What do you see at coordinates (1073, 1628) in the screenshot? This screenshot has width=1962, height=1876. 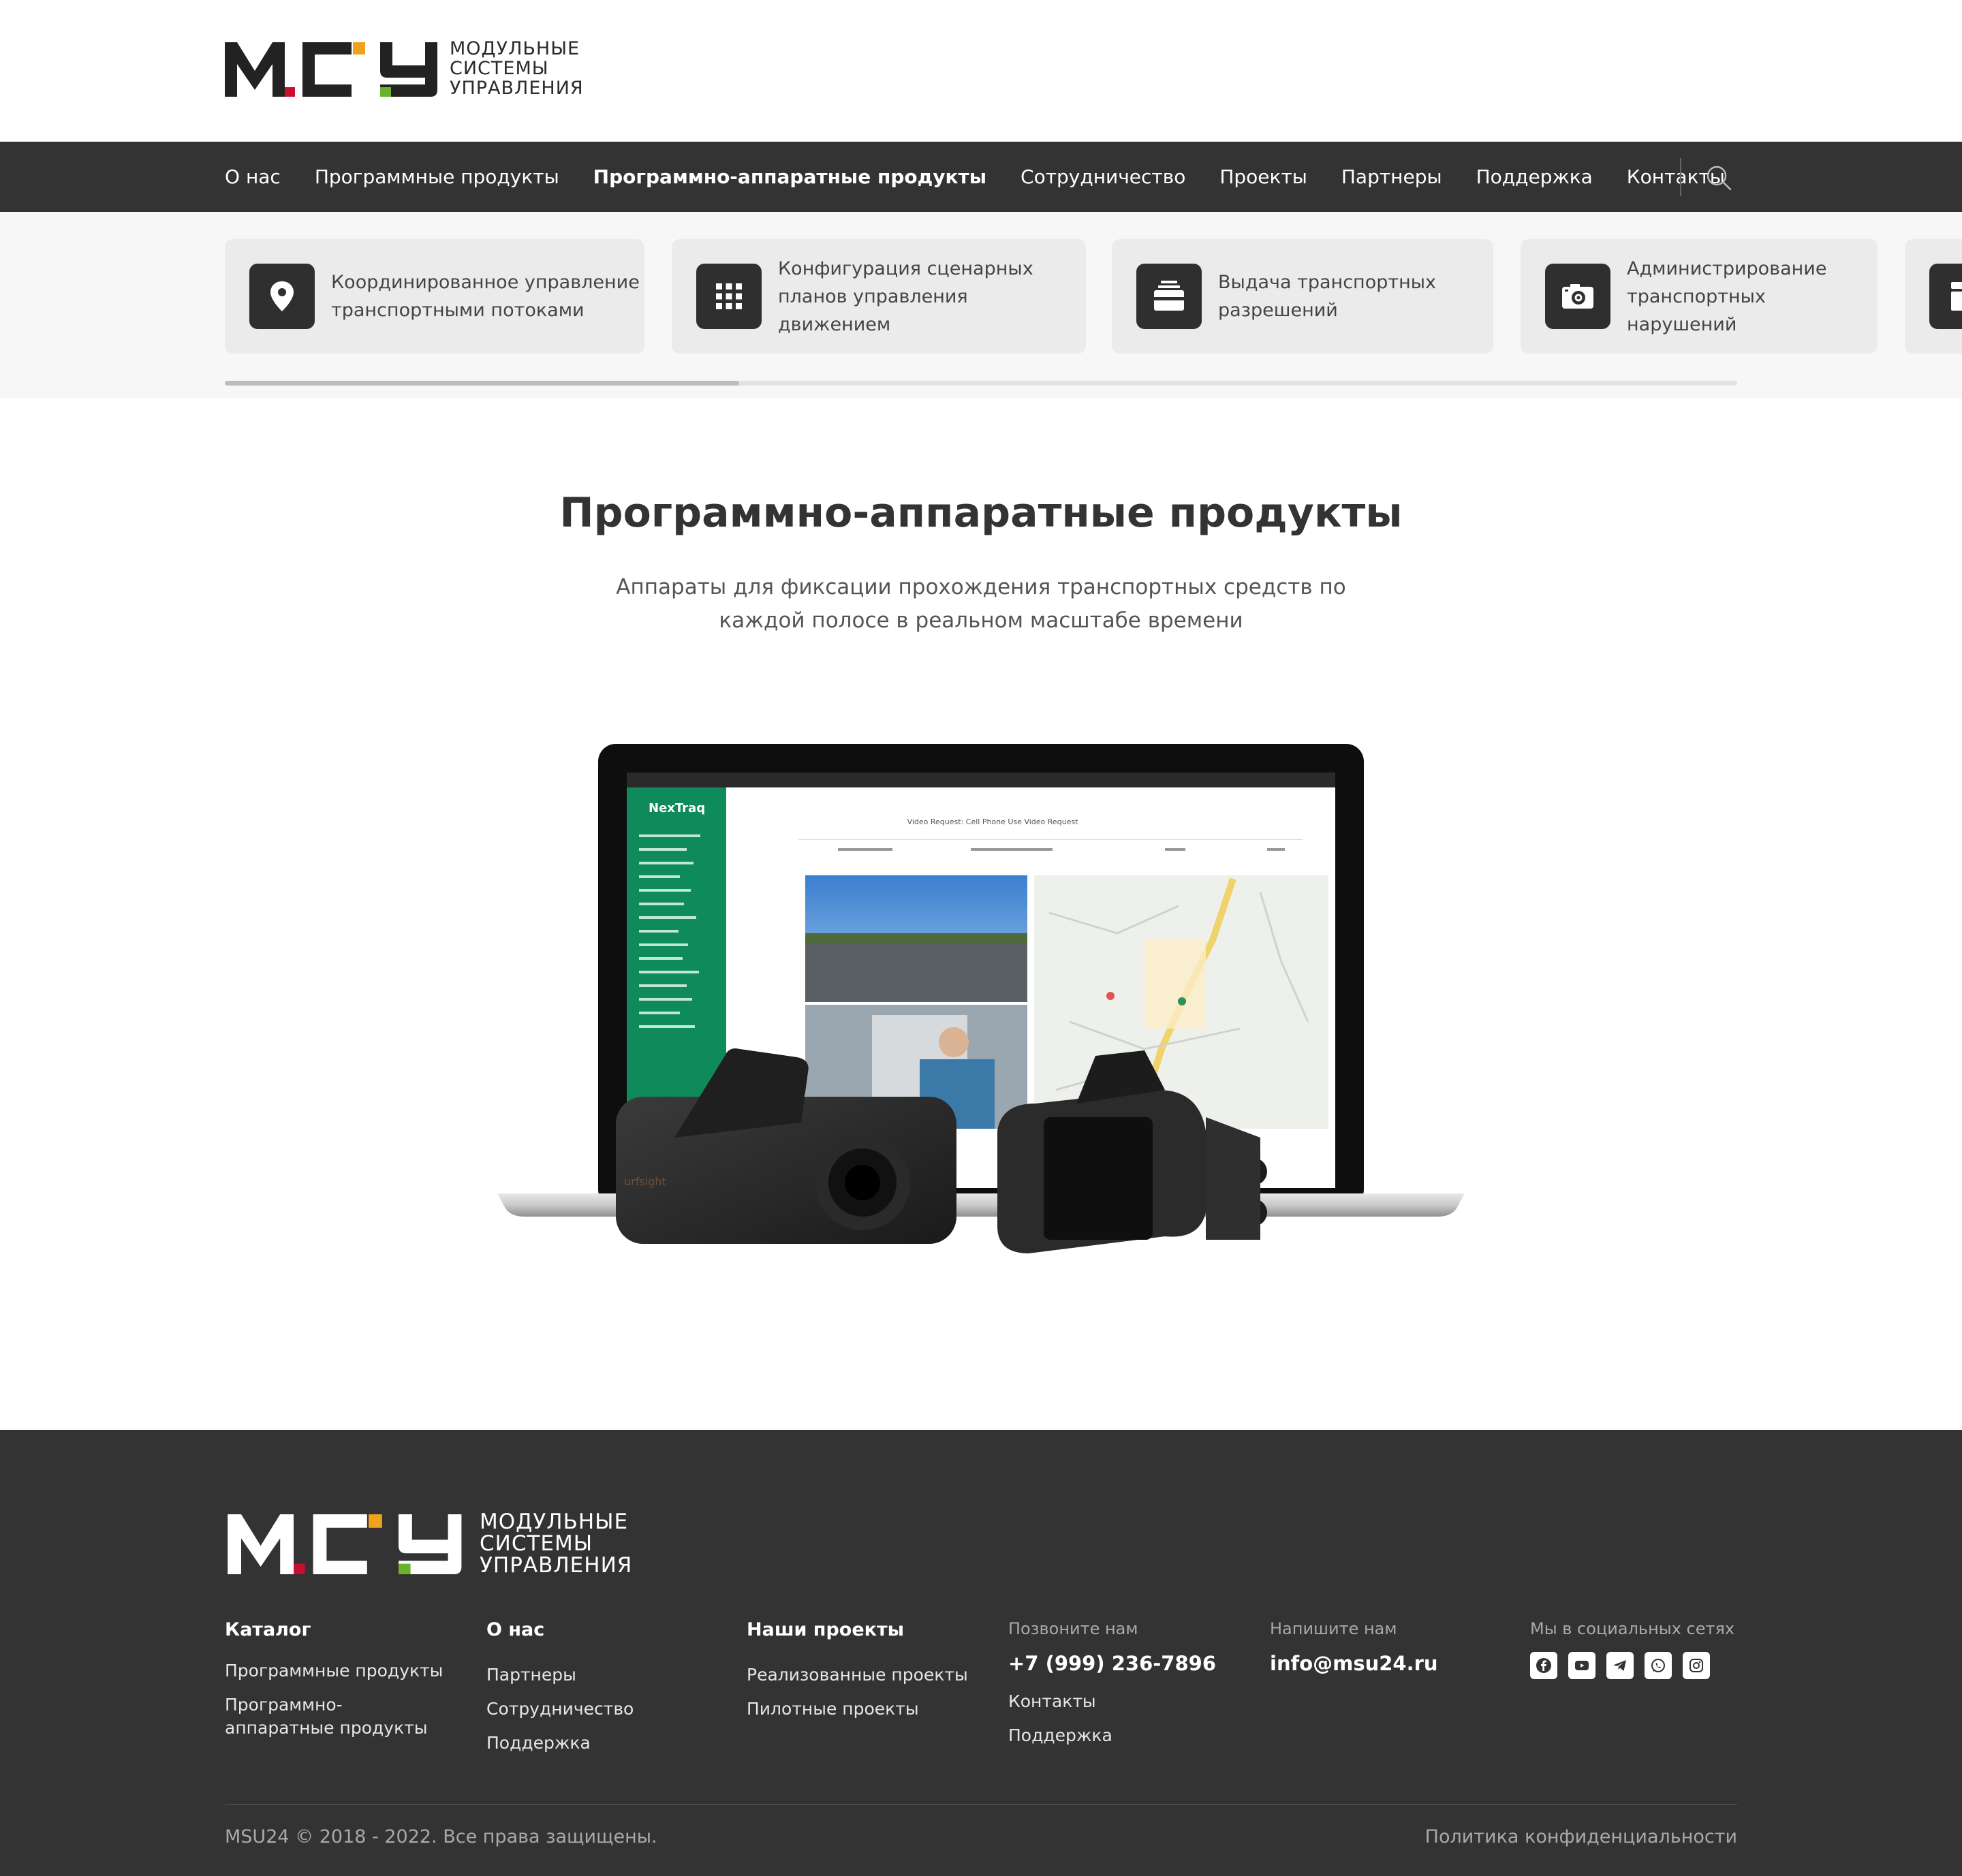 I see `footer-caption: Позвоните нам` at bounding box center [1073, 1628].